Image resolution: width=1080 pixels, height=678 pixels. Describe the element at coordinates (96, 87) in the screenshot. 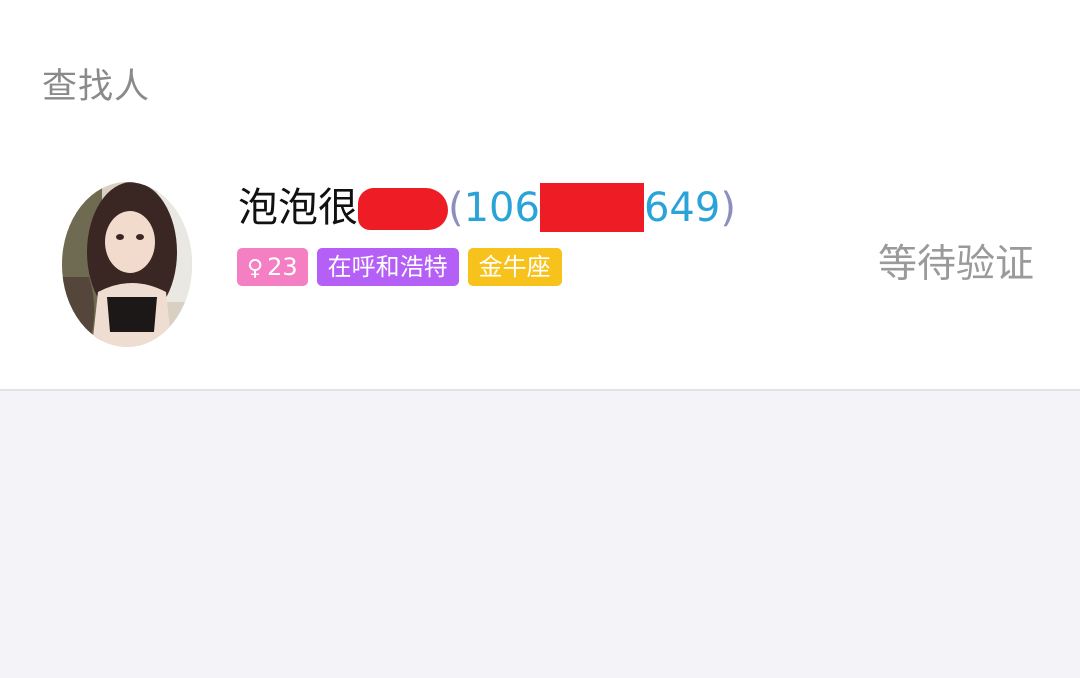

I see `section-title: 查找人` at that location.